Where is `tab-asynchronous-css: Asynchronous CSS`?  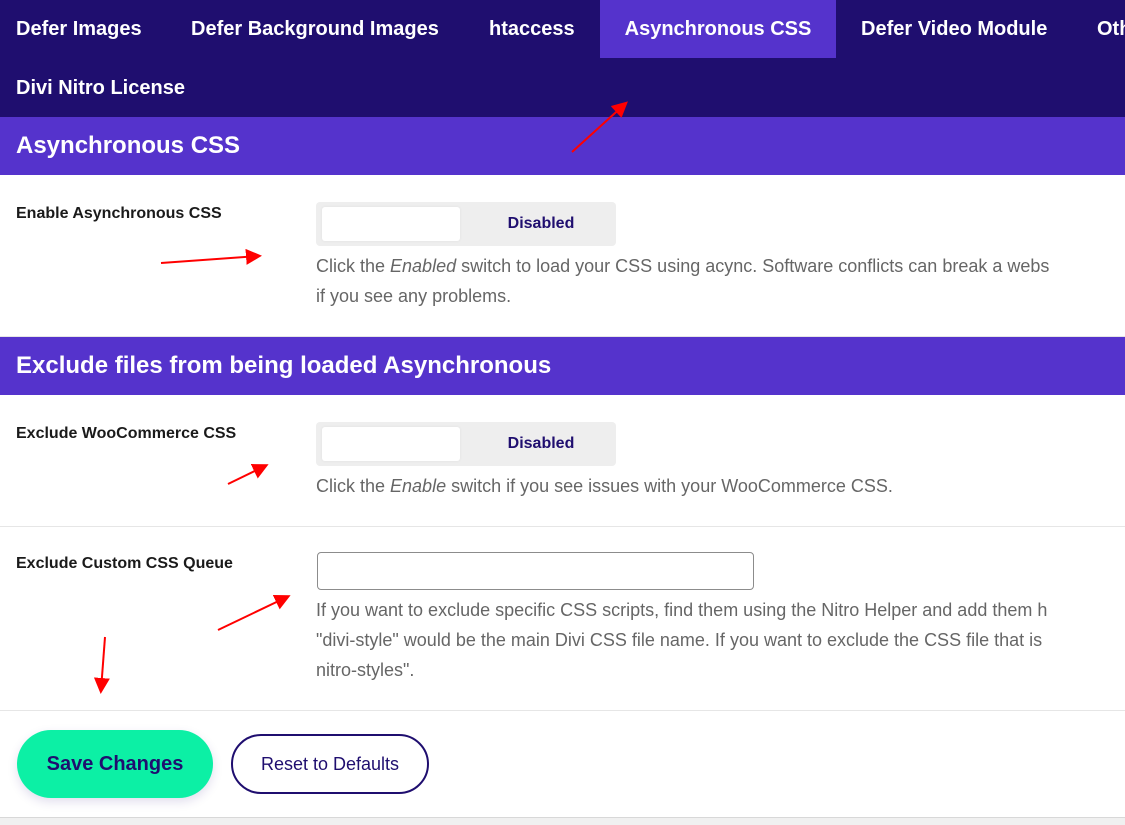
tab-asynchronous-css: Asynchronous CSS is located at coordinates (718, 29).